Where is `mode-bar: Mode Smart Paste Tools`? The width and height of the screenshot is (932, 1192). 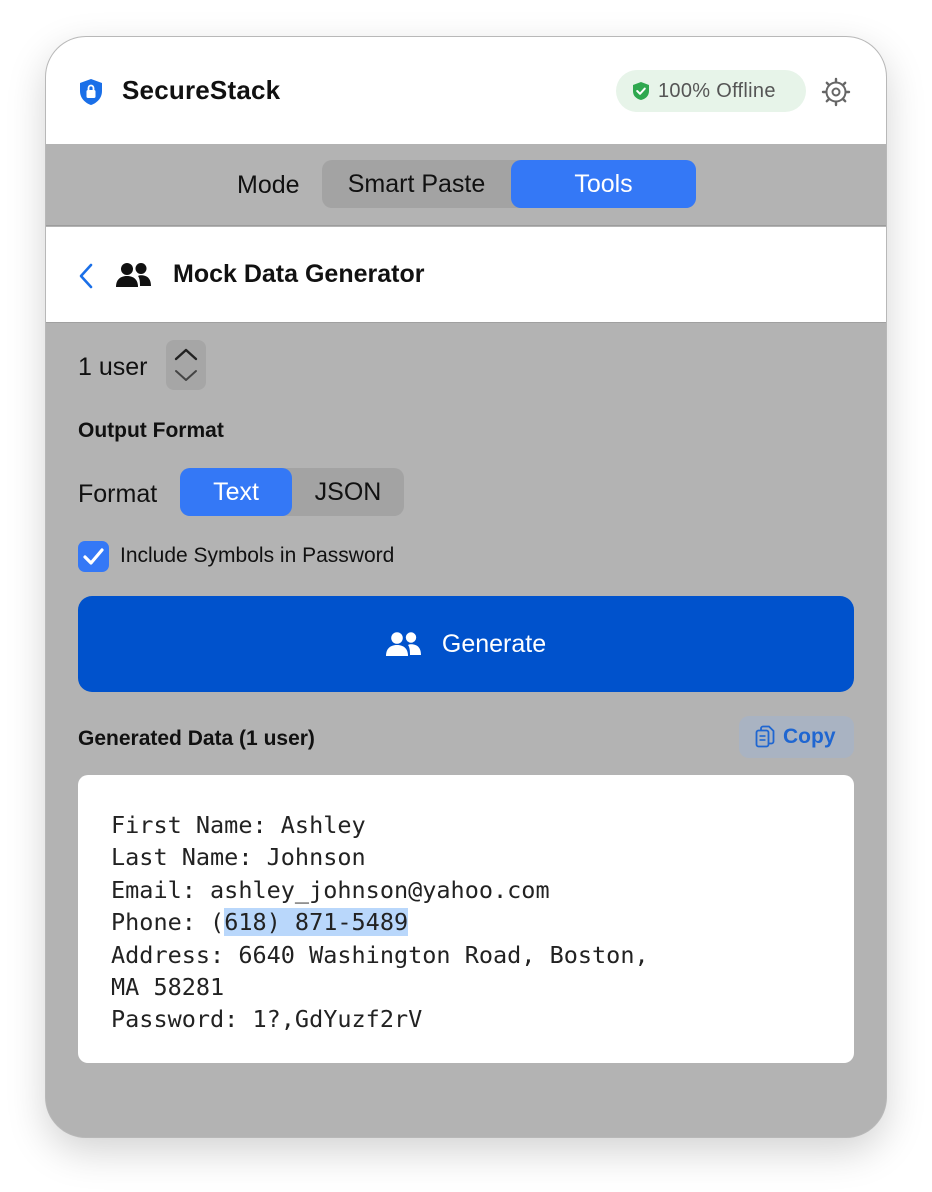 mode-bar: Mode Smart Paste Tools is located at coordinates (466, 185).